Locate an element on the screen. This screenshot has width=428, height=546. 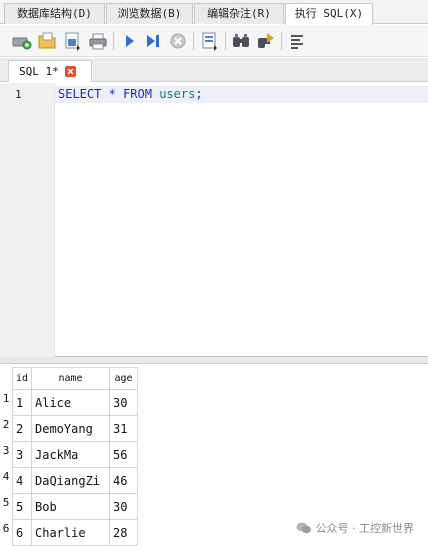
line-number: 1 is located at coordinates (18, 94).